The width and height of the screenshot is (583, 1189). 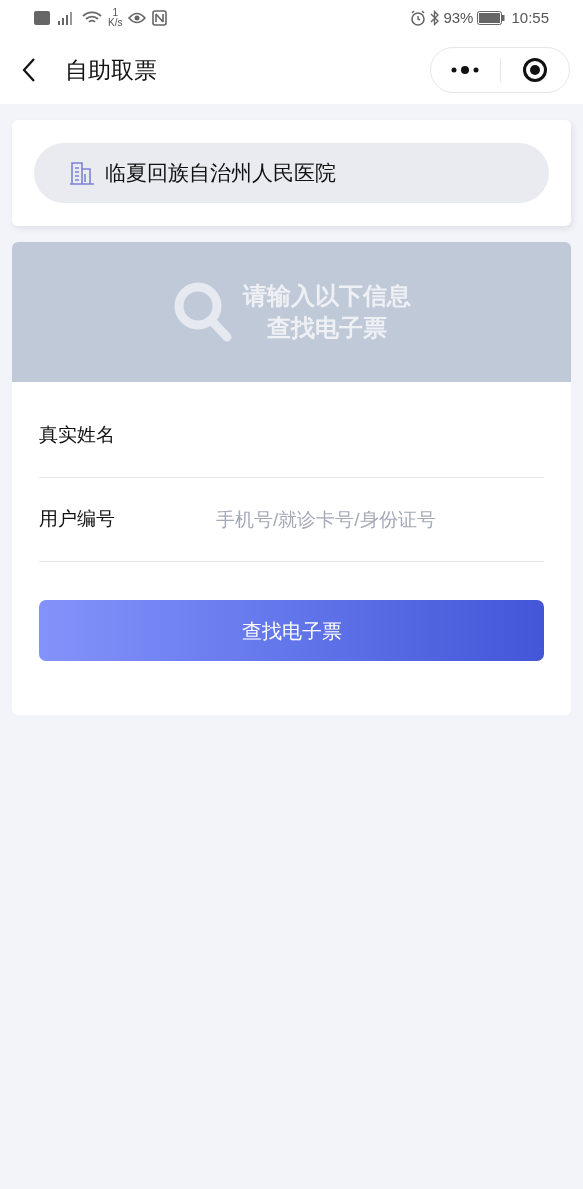 What do you see at coordinates (380, 519) in the screenshot?
I see `input-field: 手机号/就诊卡号/身份证号` at bounding box center [380, 519].